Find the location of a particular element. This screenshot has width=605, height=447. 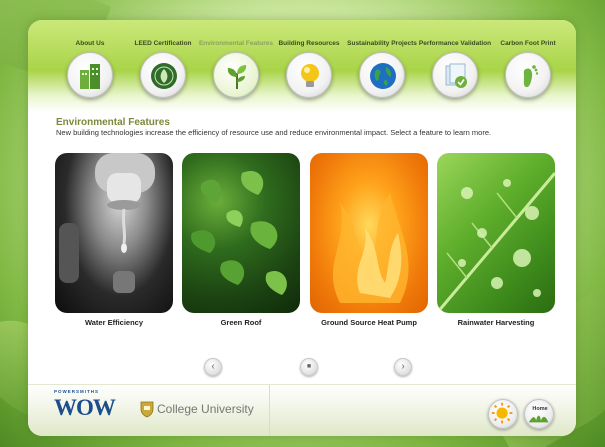

dripping-faucet-image is located at coordinates (114, 233).